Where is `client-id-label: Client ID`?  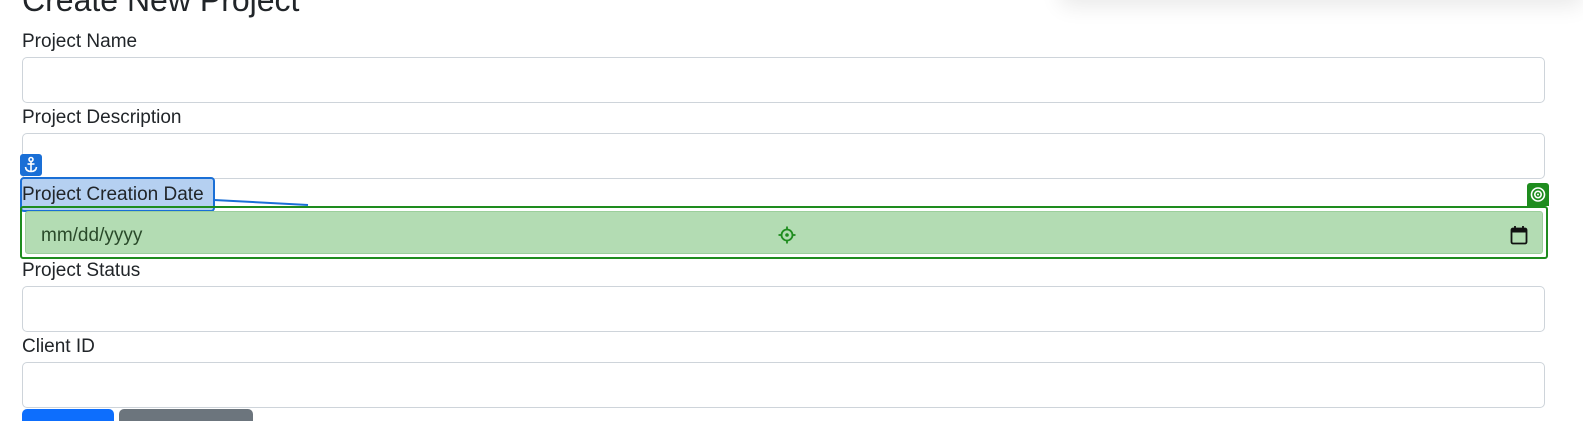 client-id-label: Client ID is located at coordinates (58, 346).